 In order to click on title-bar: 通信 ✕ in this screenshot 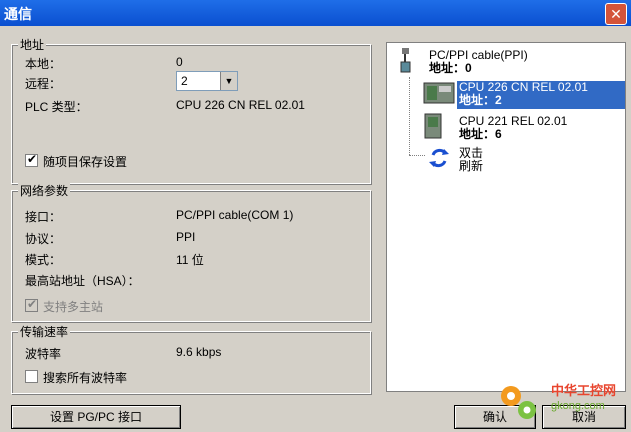, I will do `click(315, 13)`.